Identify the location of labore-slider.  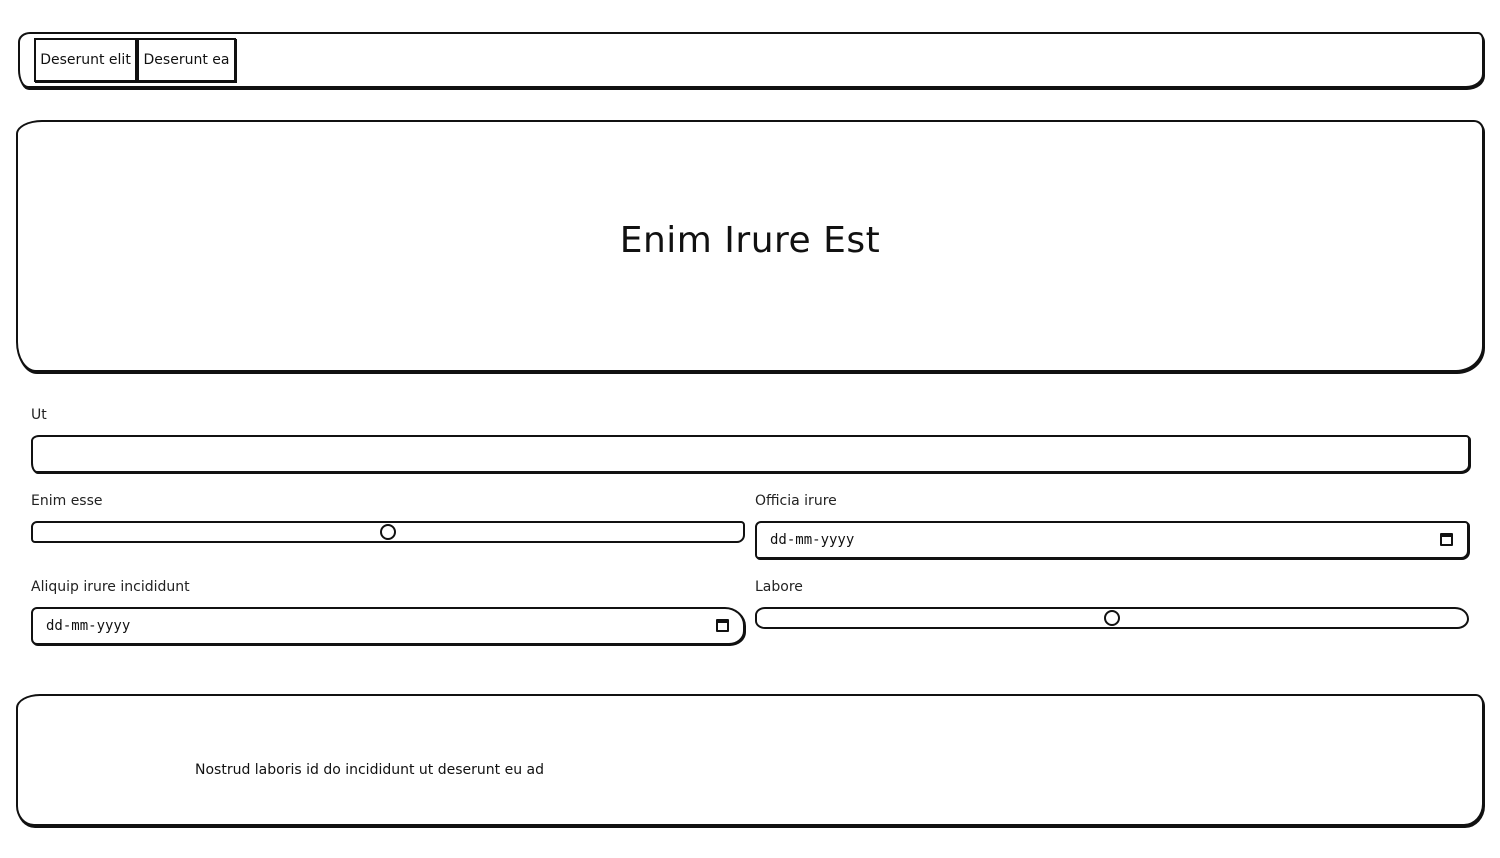
(1112, 618).